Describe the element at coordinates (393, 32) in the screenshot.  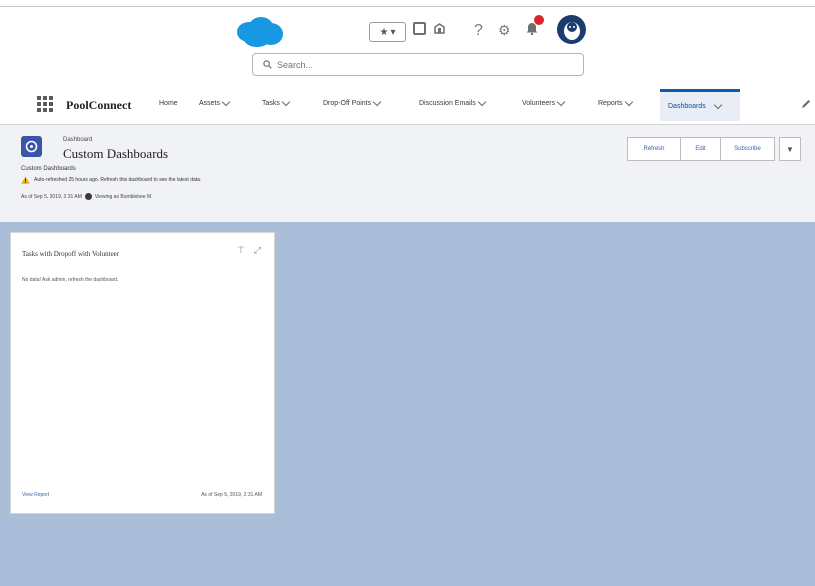
I see `chevron-down-icon: ▾` at that location.